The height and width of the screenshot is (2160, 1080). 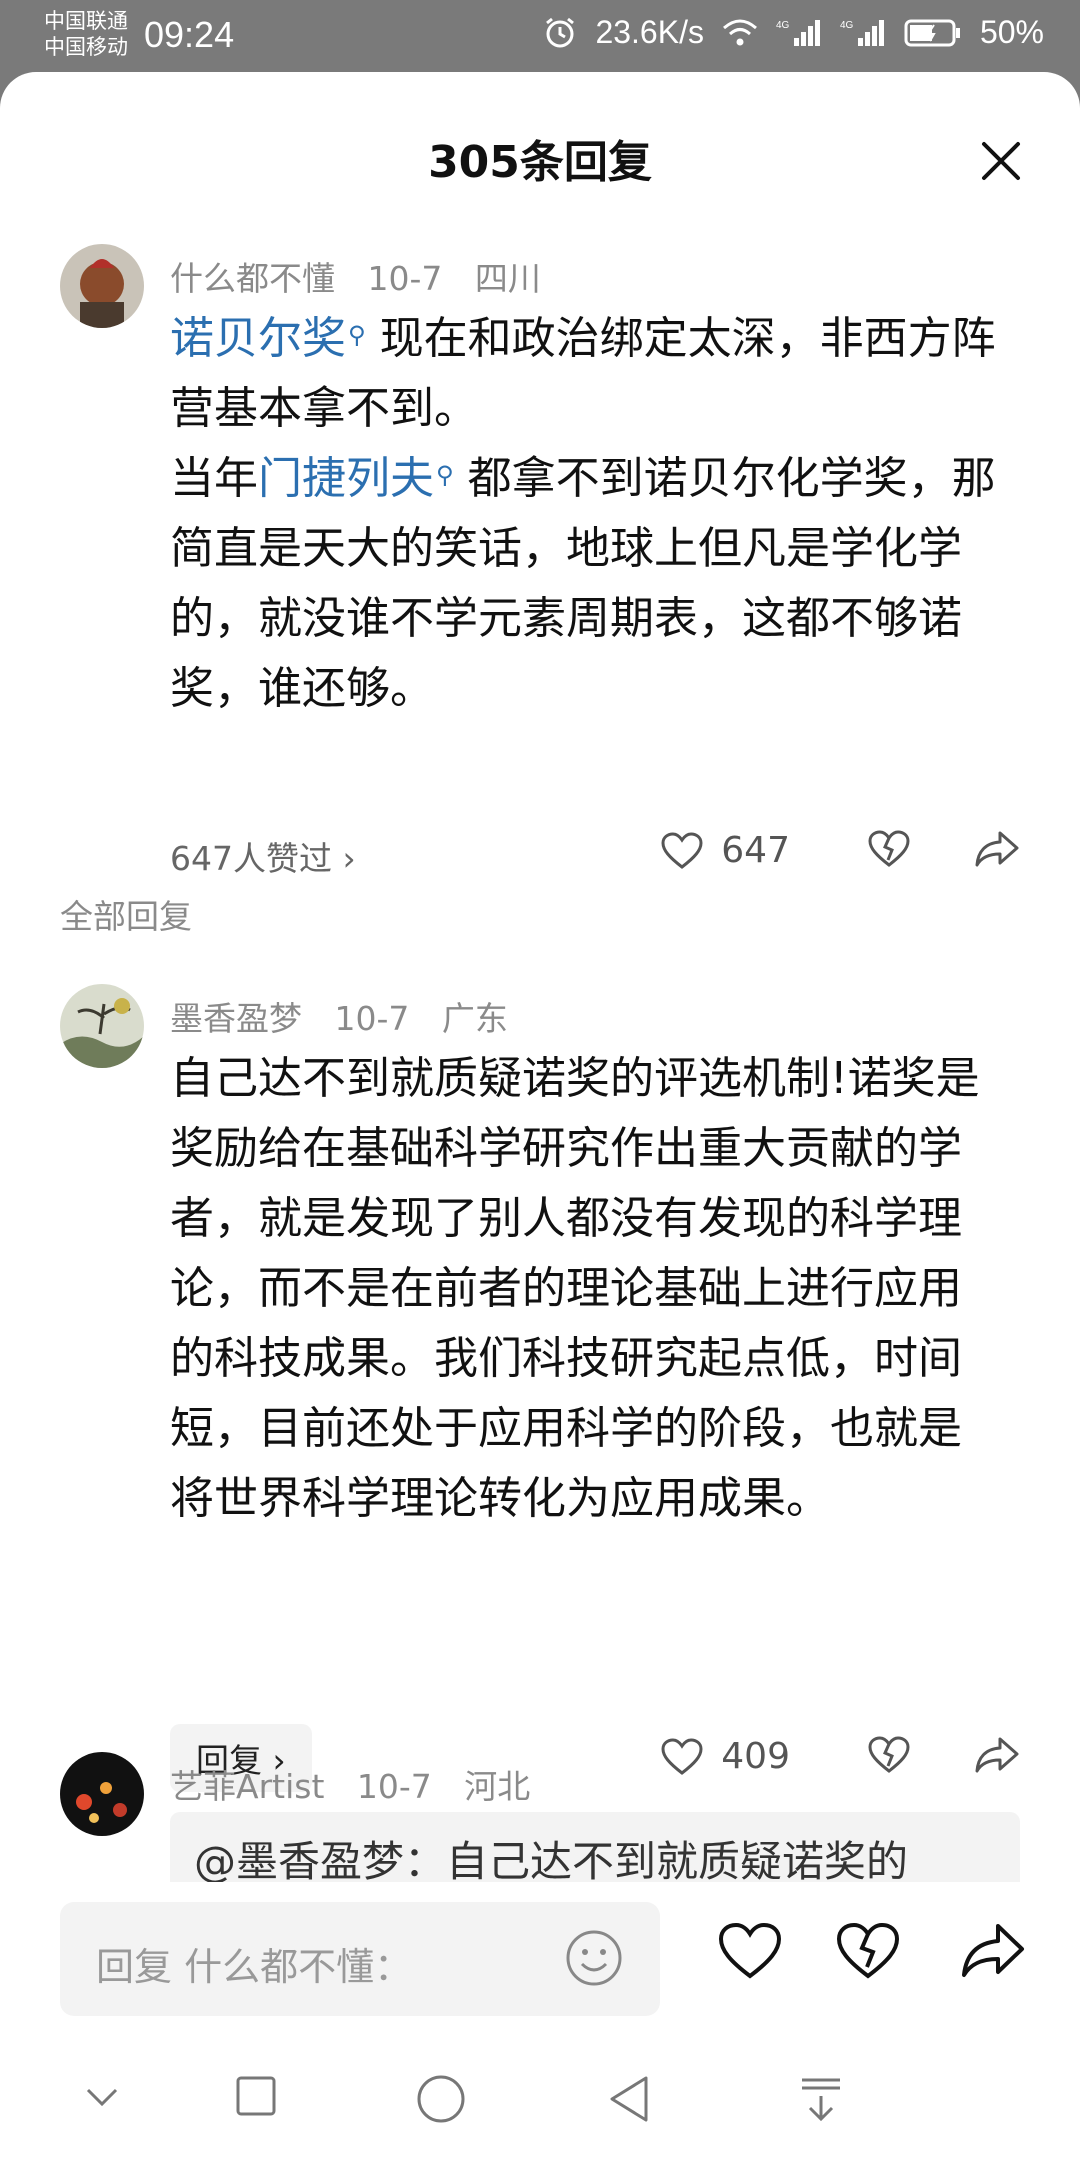 What do you see at coordinates (740, 33) in the screenshot?
I see `wifi-icon` at bounding box center [740, 33].